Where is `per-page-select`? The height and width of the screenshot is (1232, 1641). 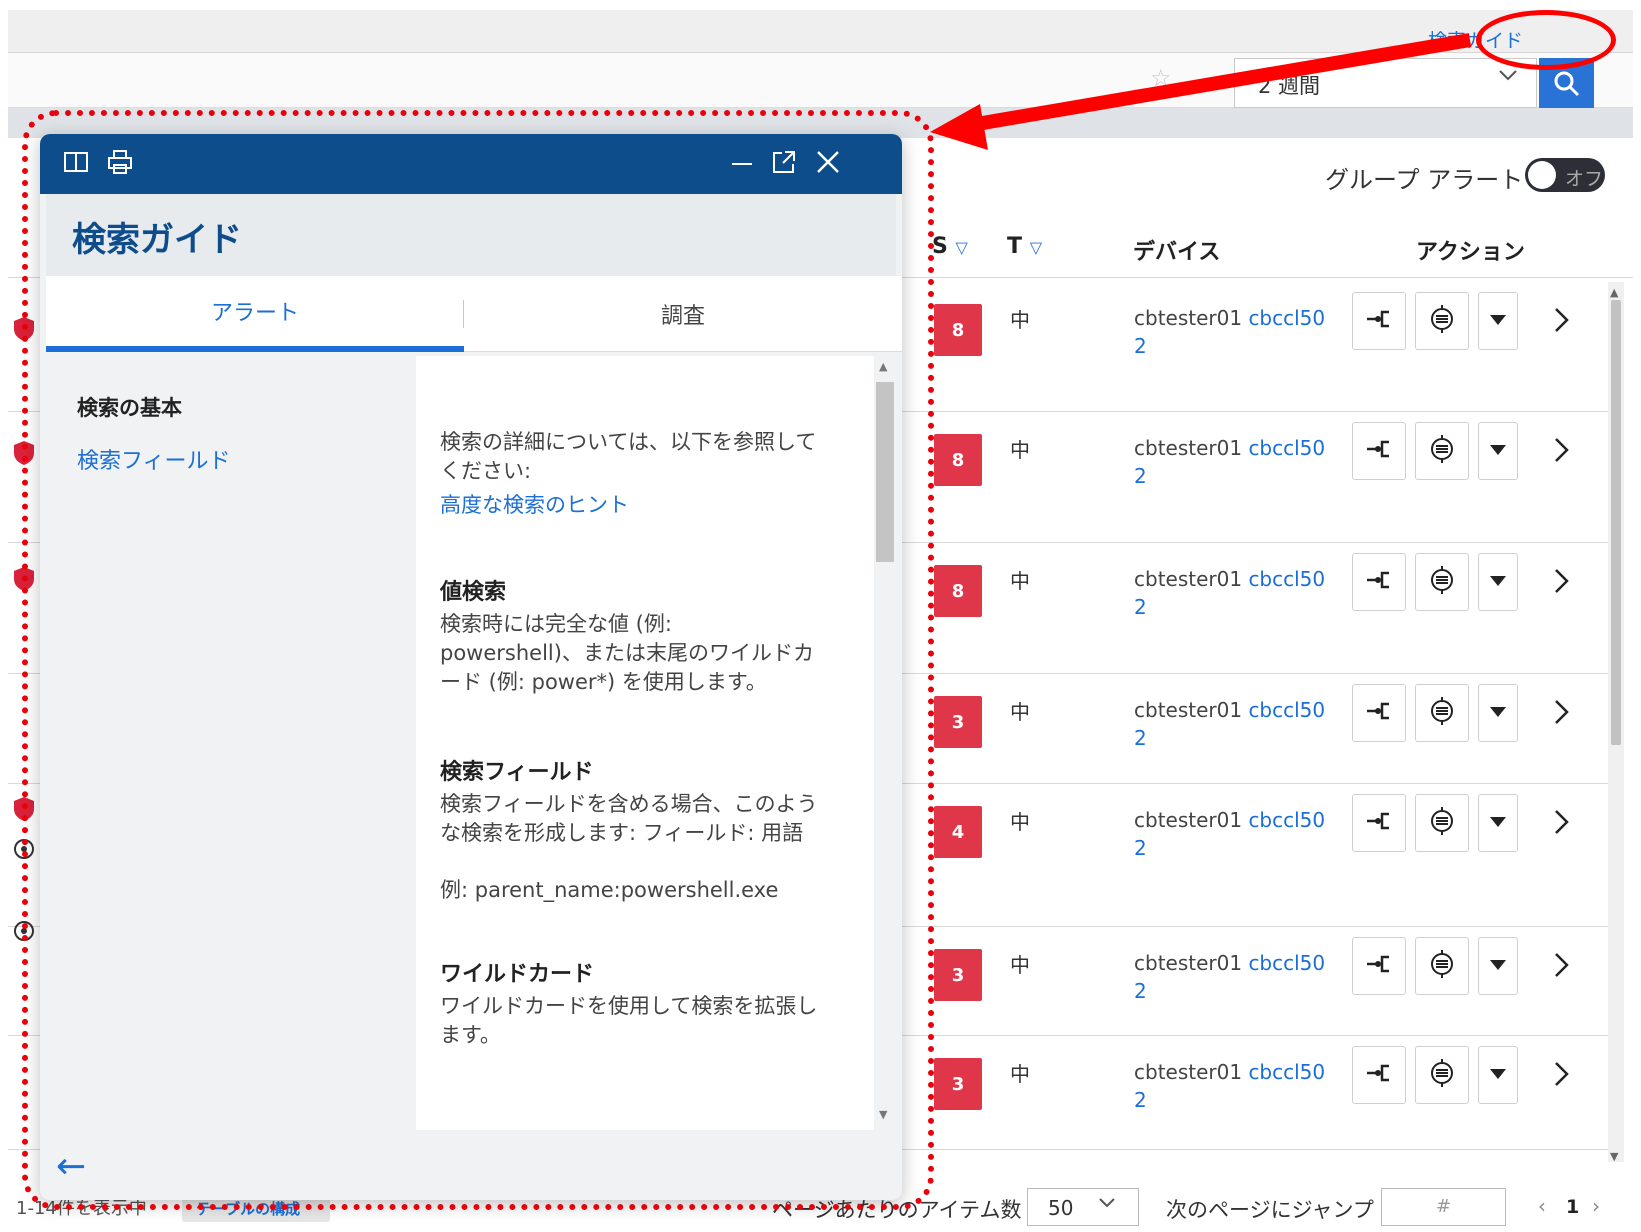 per-page-select is located at coordinates (1083, 1207).